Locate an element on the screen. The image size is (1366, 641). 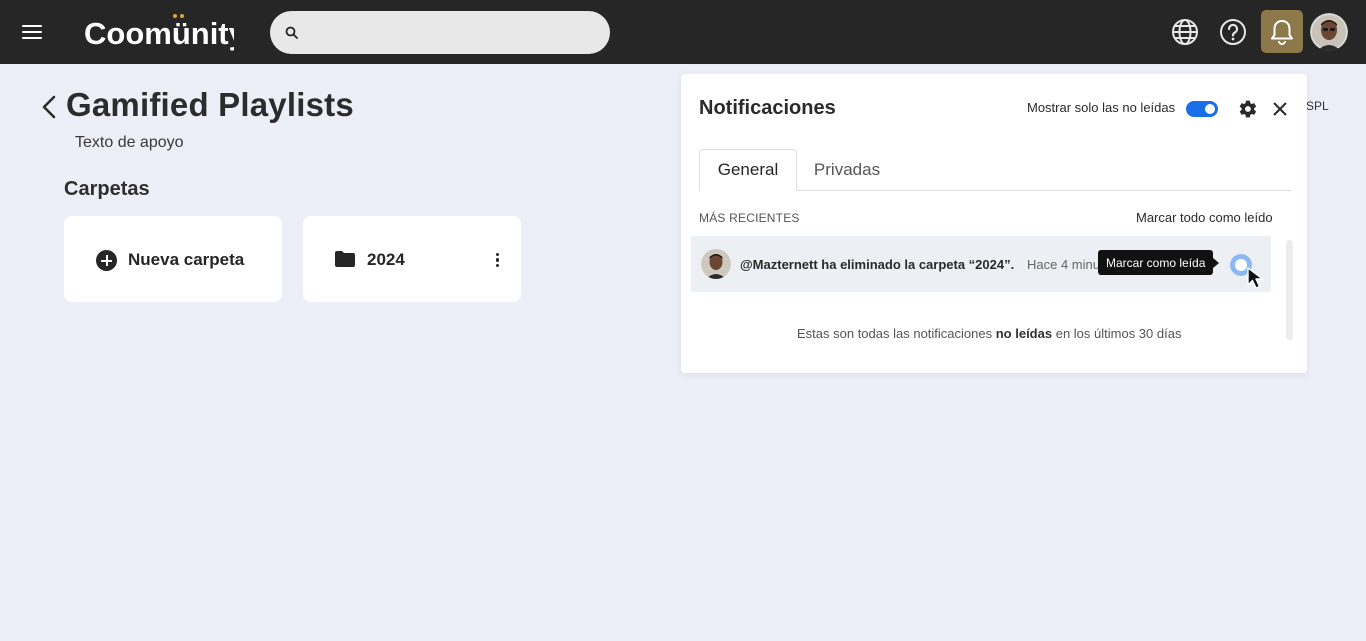
notification-avatar is located at coordinates (716, 264).